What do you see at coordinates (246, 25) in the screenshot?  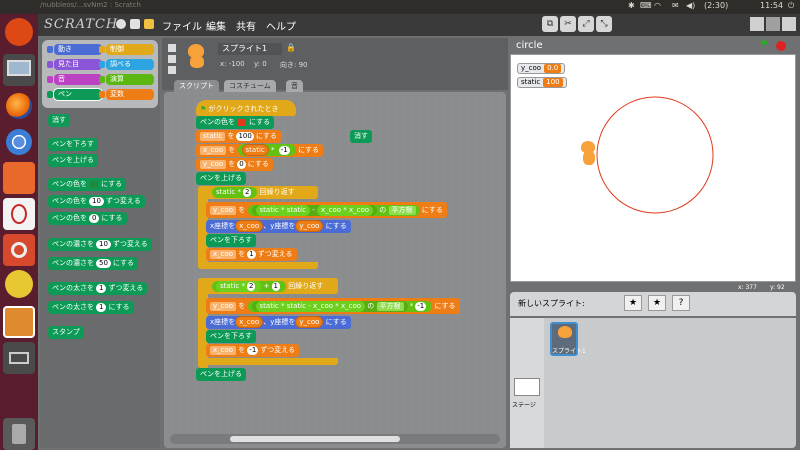 I see `menu-share: 共有` at bounding box center [246, 25].